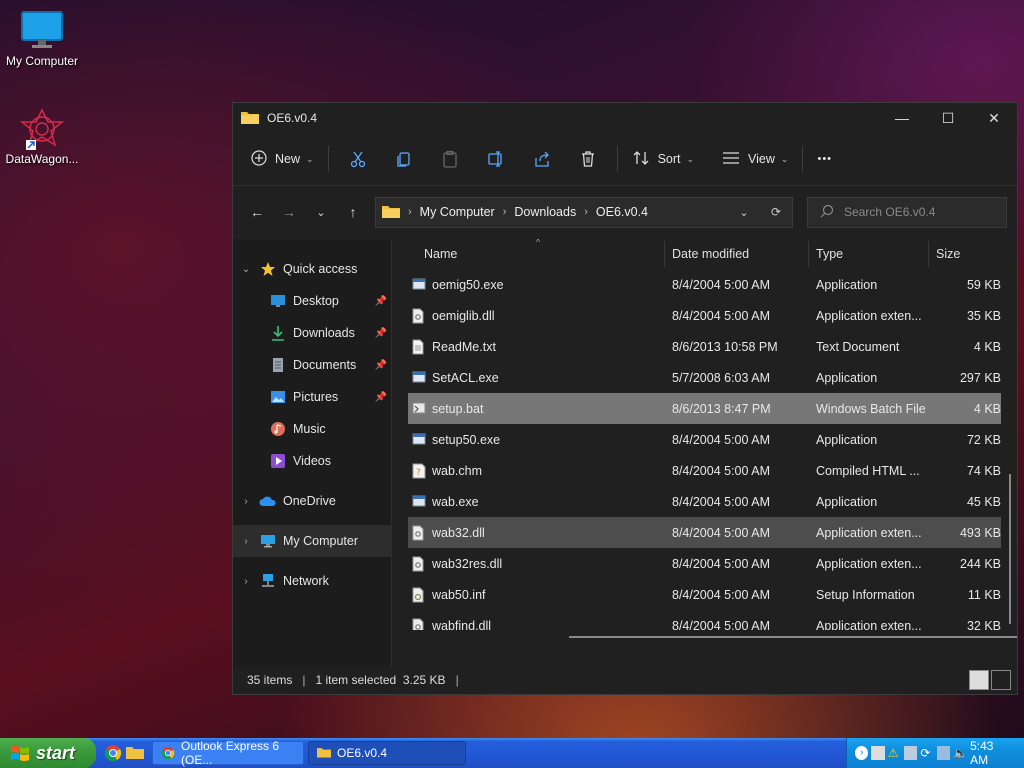  I want to click on forward-arrow-icon: →, so click(289, 212).